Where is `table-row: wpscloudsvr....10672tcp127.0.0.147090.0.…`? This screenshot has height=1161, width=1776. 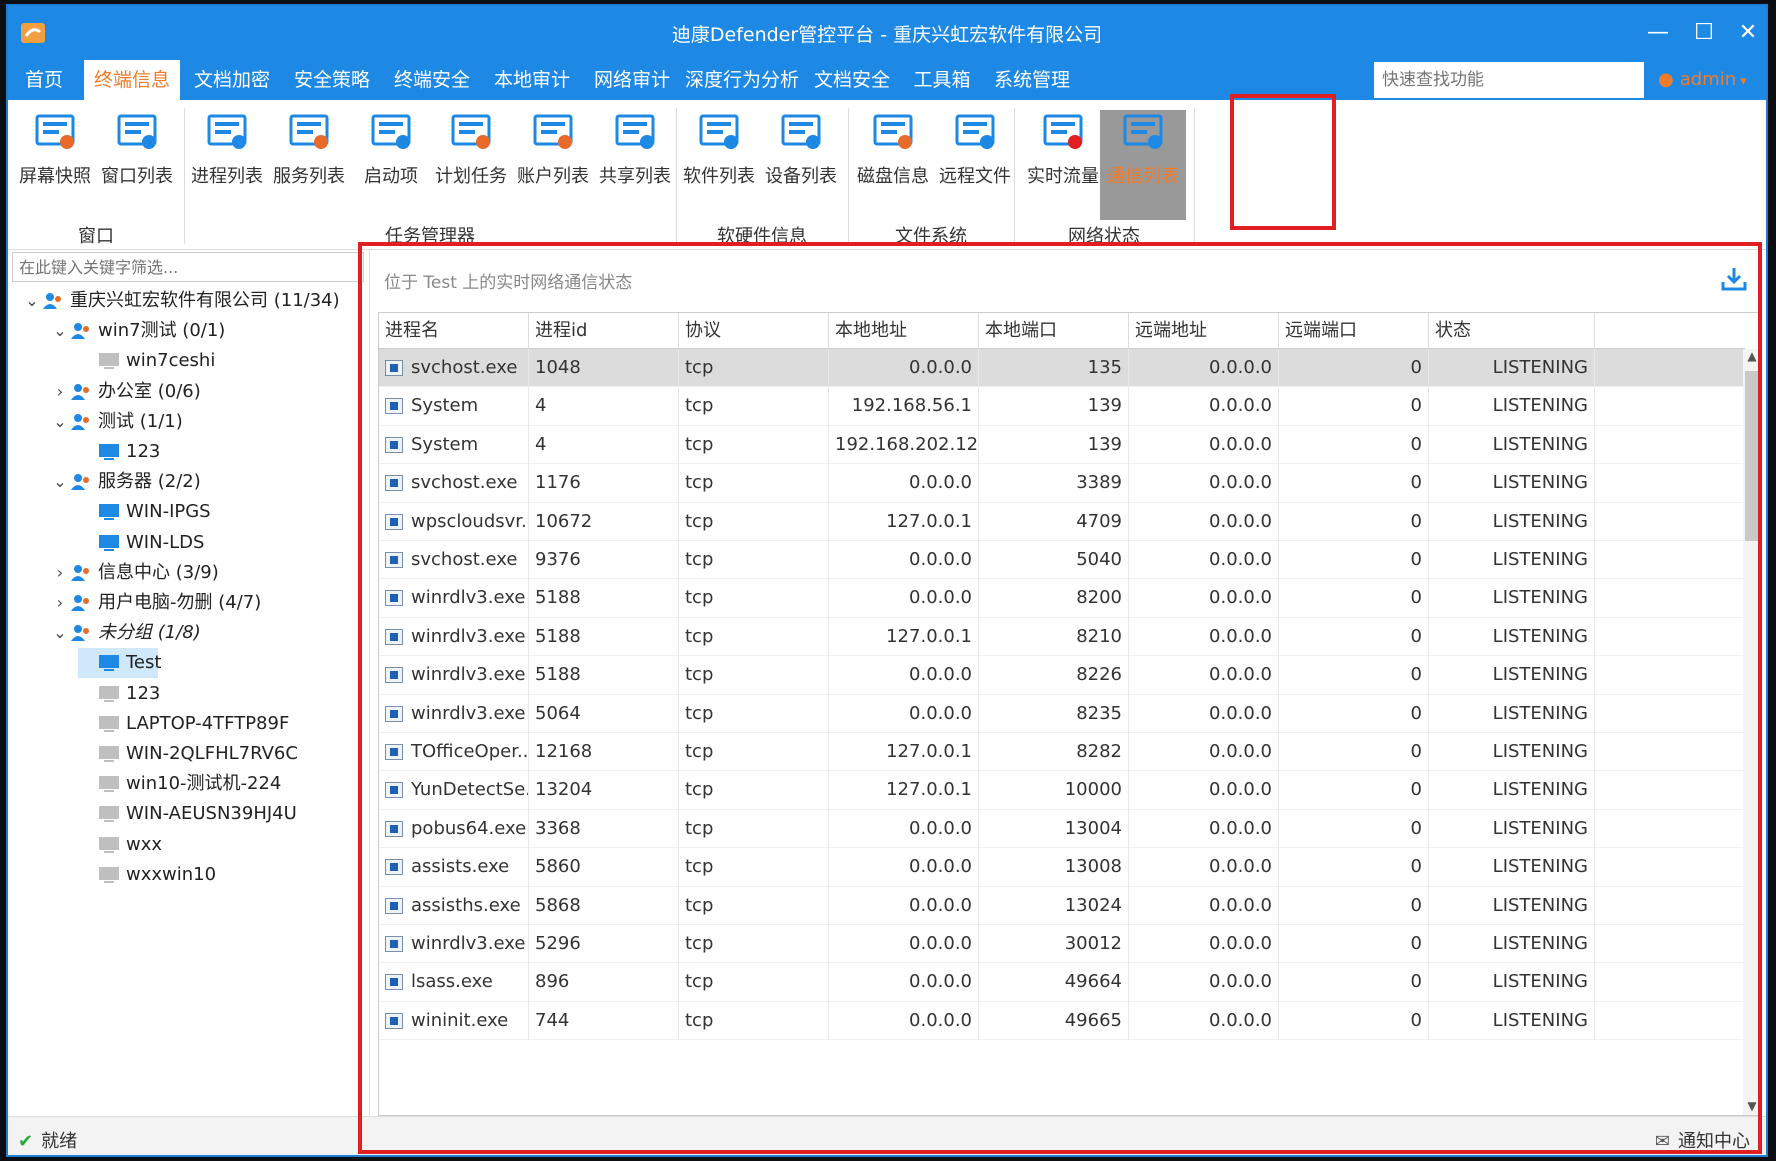 table-row: wpscloudsvr....10672tcp127.0.0.147090.0.… is located at coordinates (1062, 521).